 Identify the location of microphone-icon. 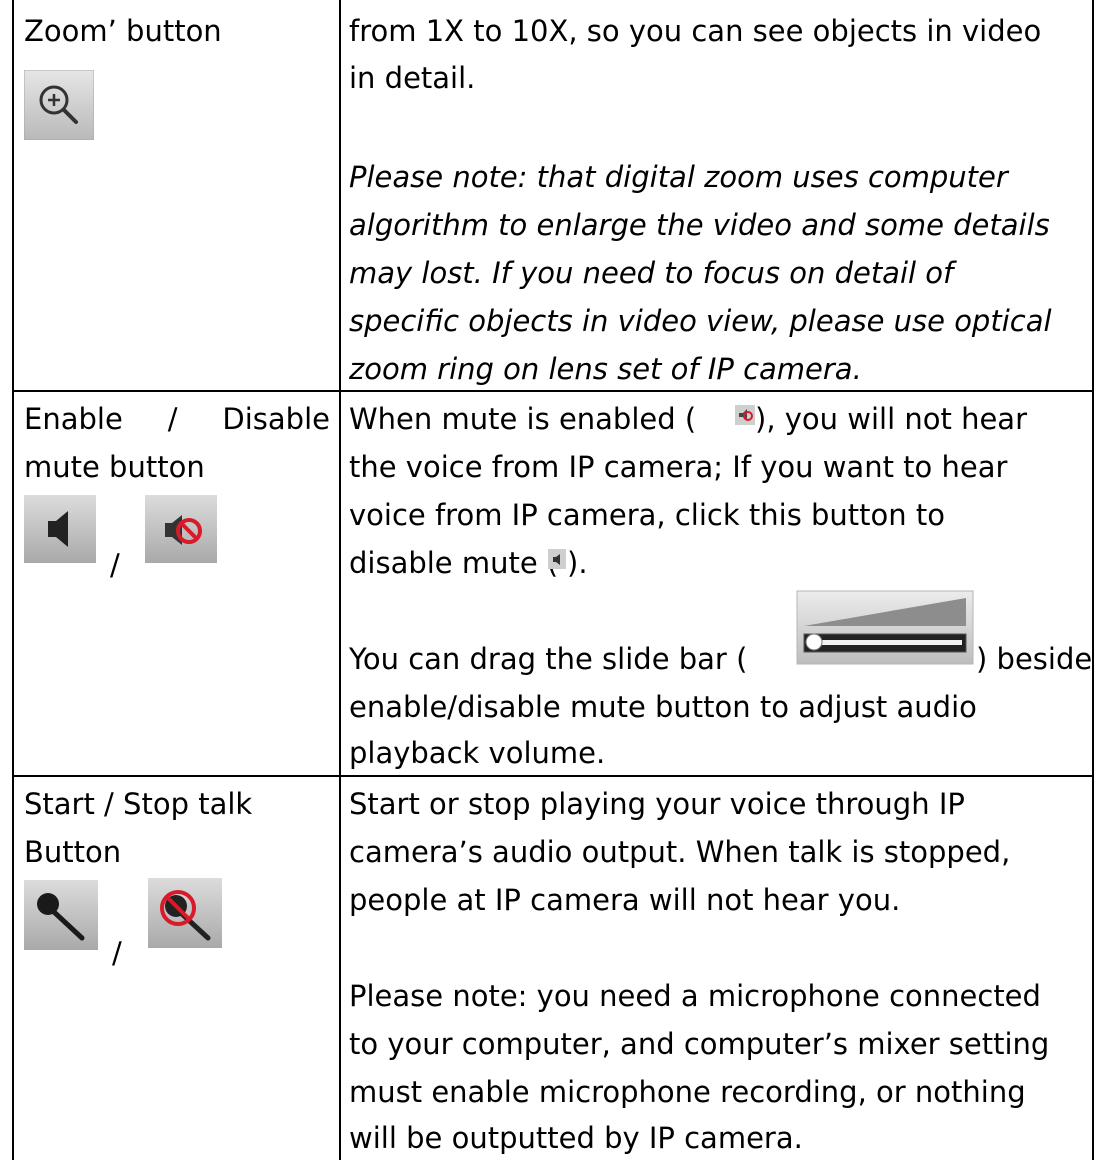
(61, 915).